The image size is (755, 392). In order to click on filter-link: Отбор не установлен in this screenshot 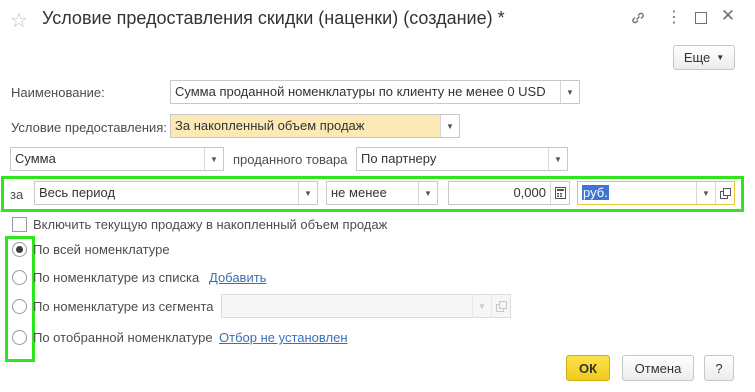, I will do `click(283, 337)`.